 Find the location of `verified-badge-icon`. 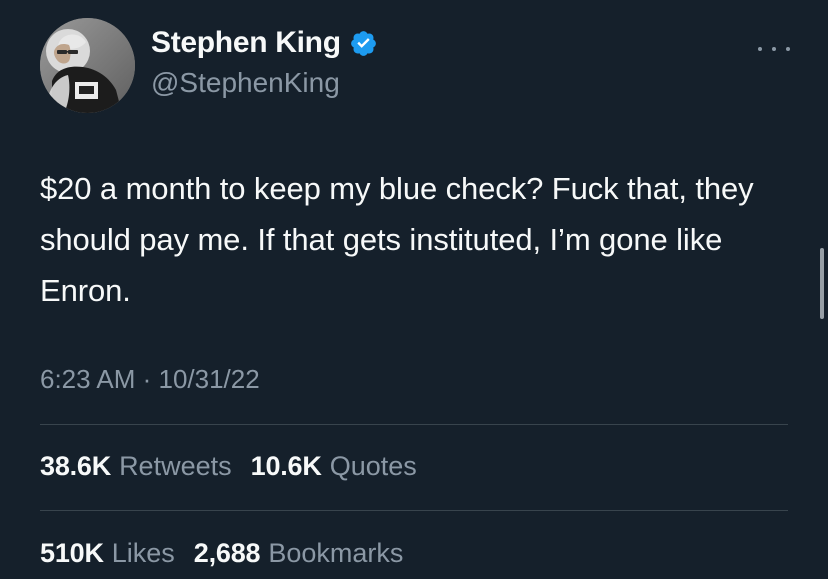

verified-badge-icon is located at coordinates (363, 43).